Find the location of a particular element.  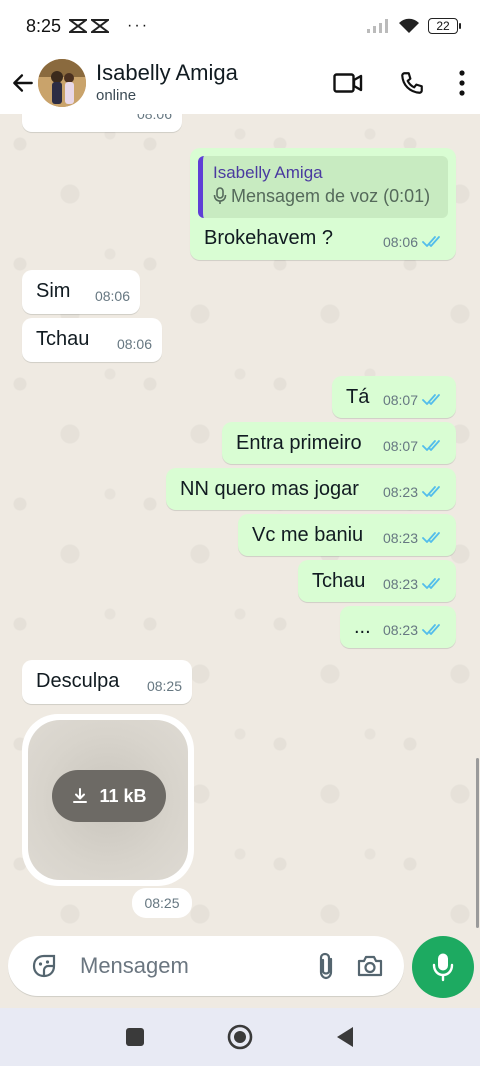

signal-icon is located at coordinates (377, 26).